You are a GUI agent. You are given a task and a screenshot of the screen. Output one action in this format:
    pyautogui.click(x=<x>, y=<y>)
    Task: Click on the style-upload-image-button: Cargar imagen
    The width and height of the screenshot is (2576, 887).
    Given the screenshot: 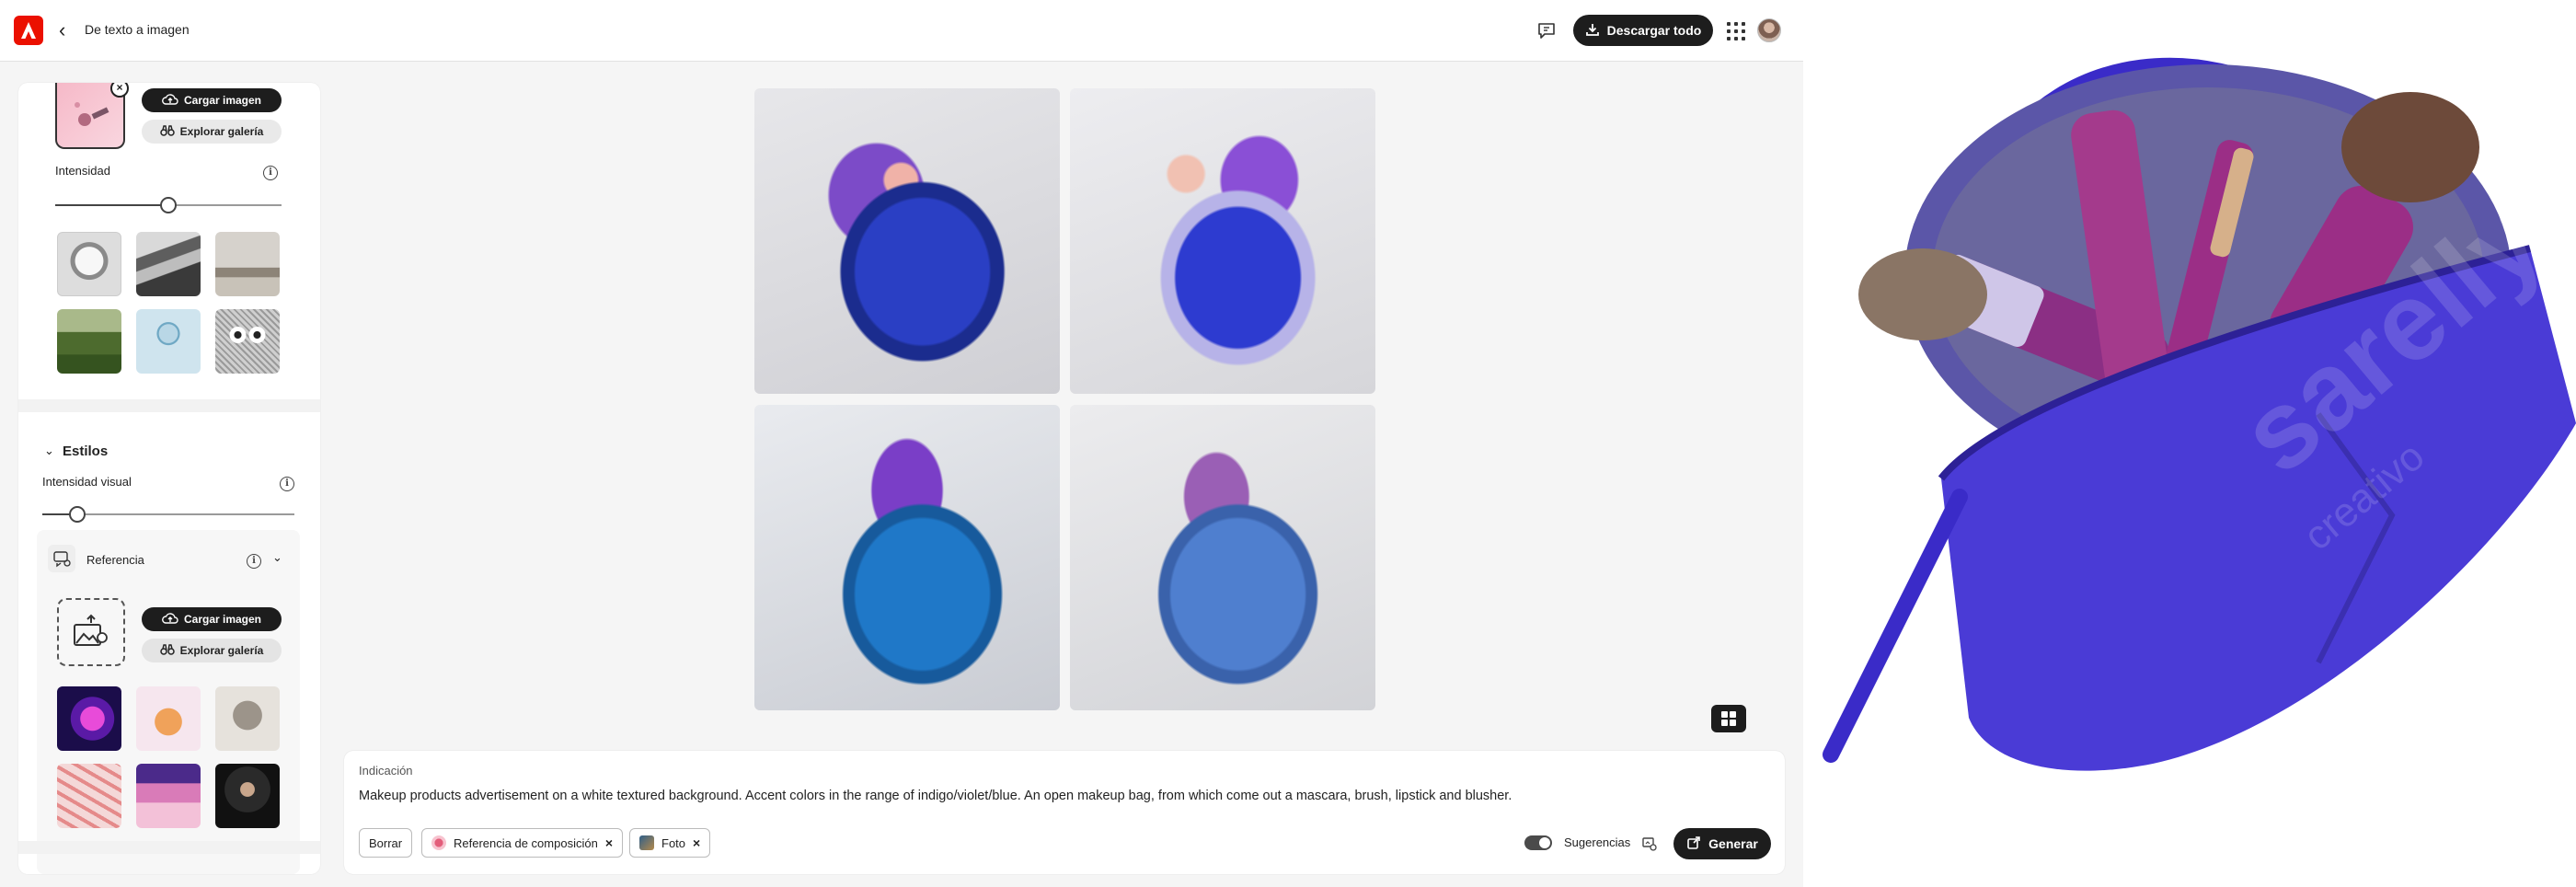 What is the action you would take?
    pyautogui.click(x=212, y=619)
    